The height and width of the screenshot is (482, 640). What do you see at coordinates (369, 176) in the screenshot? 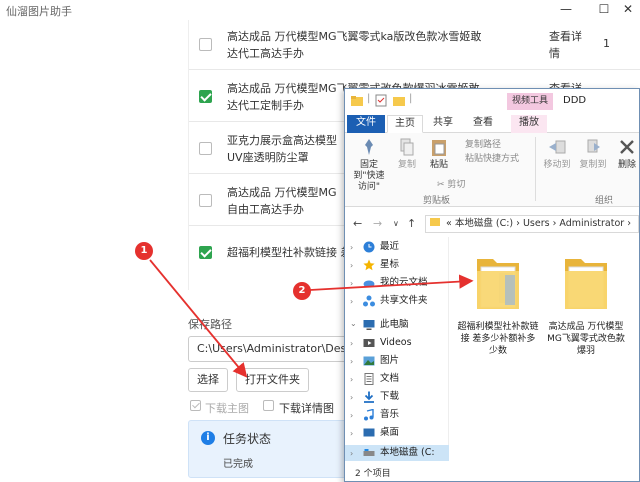
I see `pin-label: 固定到"快速访问"` at bounding box center [369, 176].